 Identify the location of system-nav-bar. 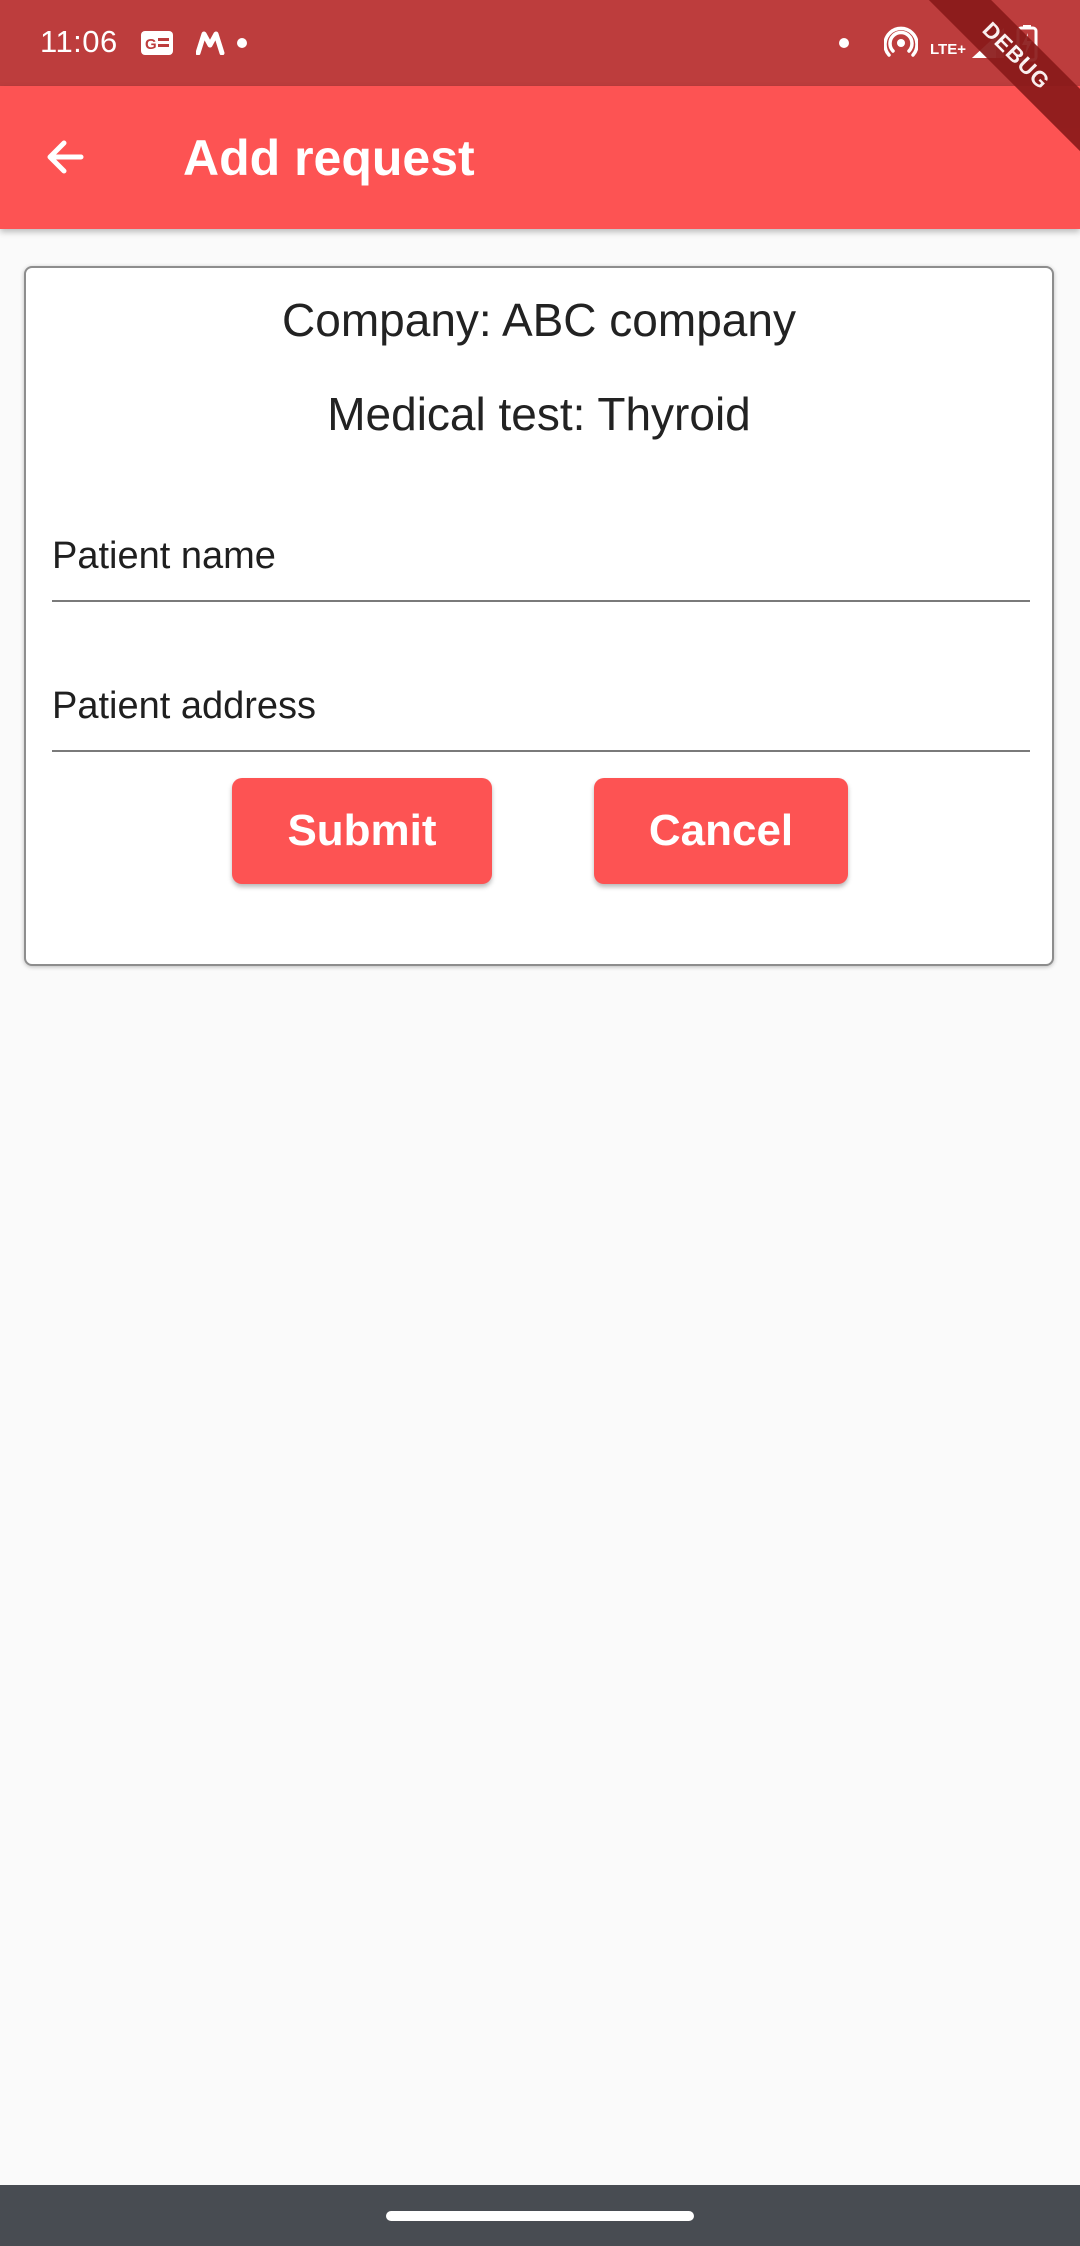
(540, 2215).